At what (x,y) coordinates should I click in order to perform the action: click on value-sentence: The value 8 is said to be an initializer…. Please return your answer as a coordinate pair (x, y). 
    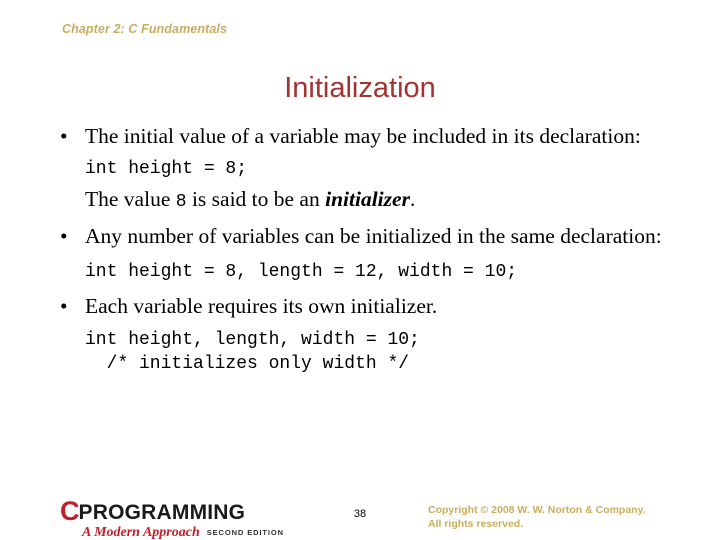
    Looking at the image, I should click on (360, 200).